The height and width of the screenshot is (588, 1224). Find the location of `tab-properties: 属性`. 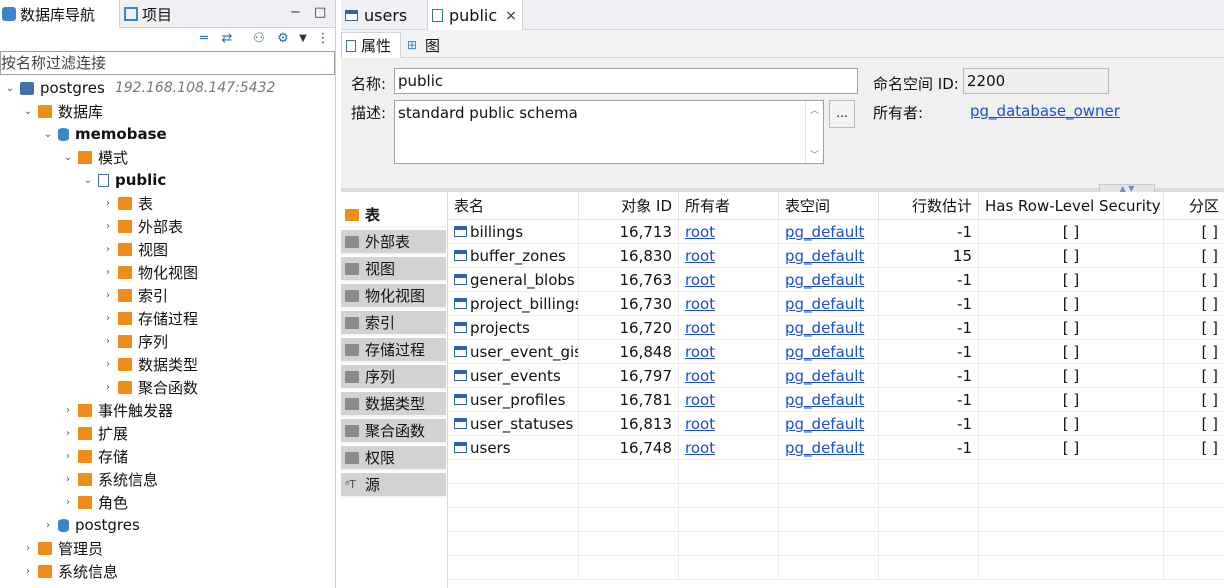

tab-properties: 属性 is located at coordinates (371, 45).